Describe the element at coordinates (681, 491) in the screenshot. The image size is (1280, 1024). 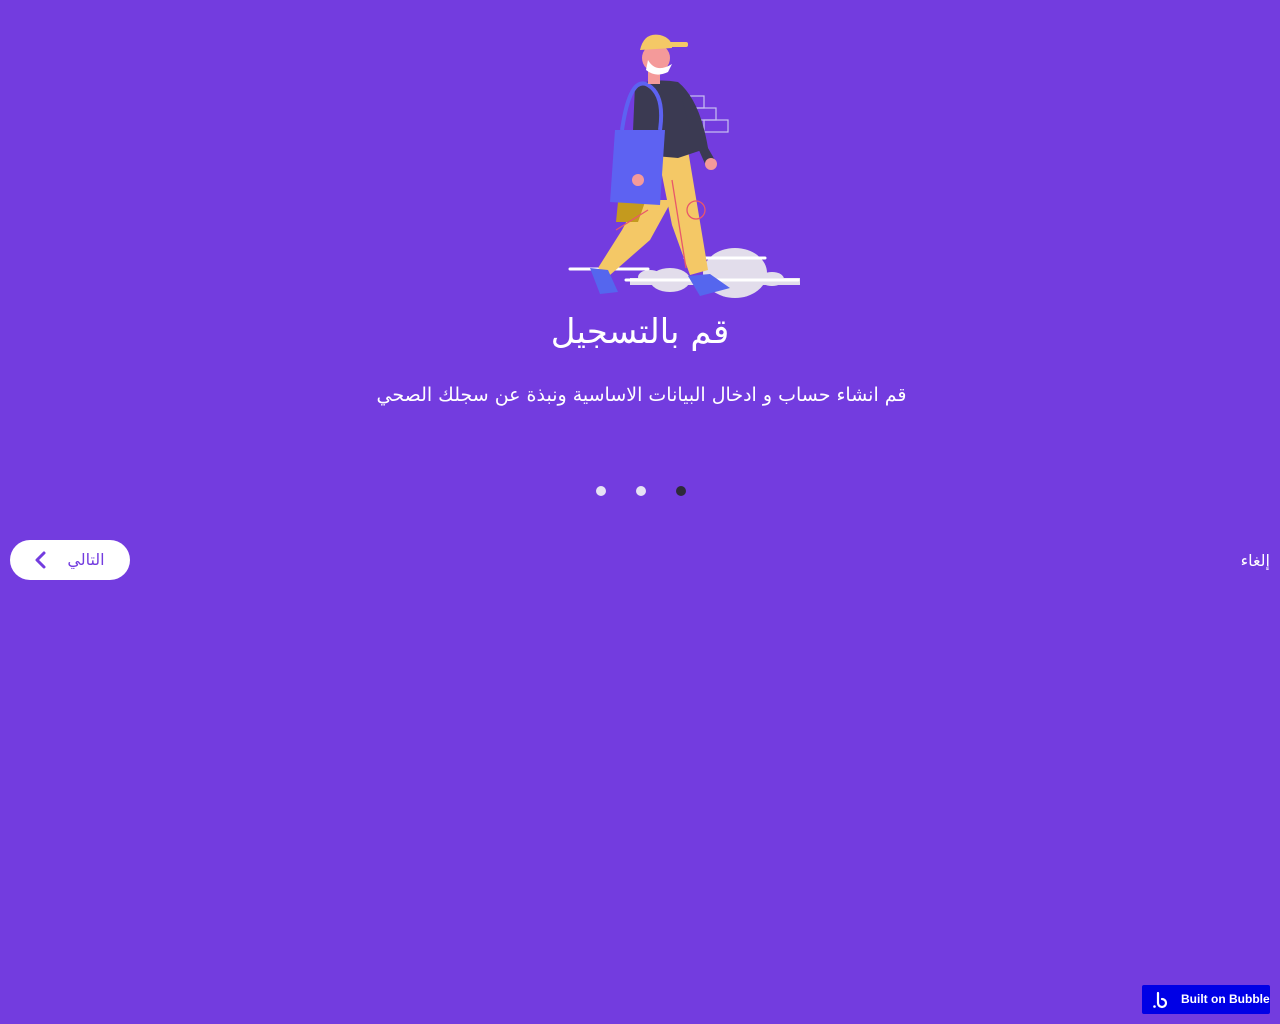
I see `pagination-dot-1-active` at that location.